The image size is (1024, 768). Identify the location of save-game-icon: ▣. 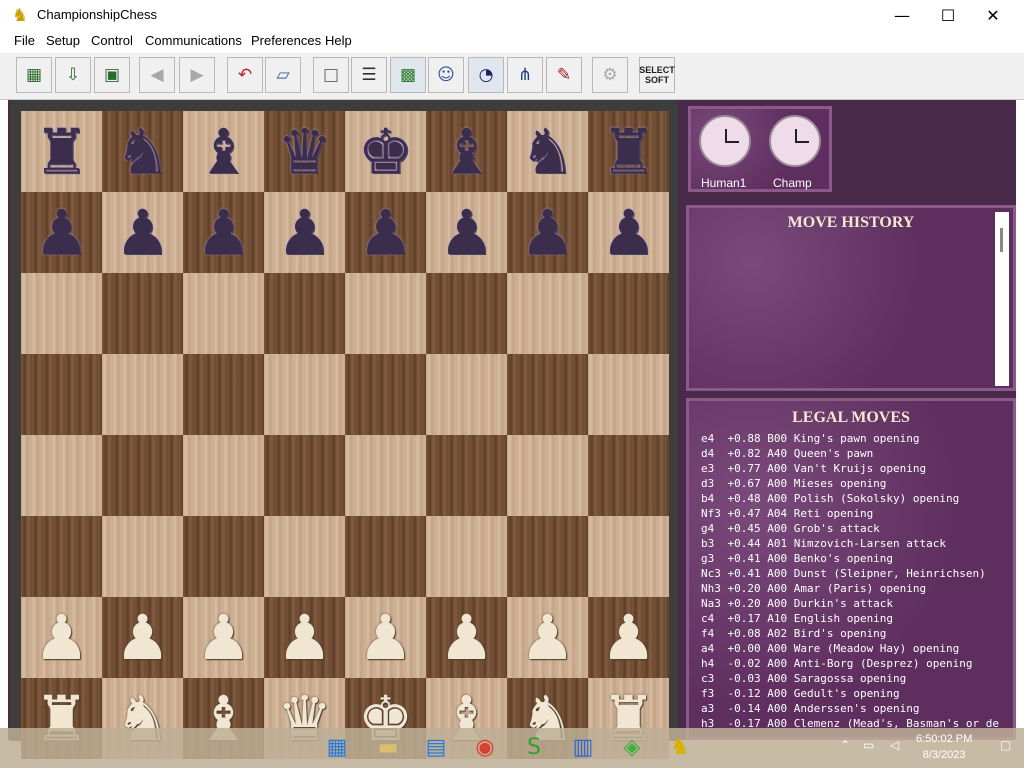
(112, 75).